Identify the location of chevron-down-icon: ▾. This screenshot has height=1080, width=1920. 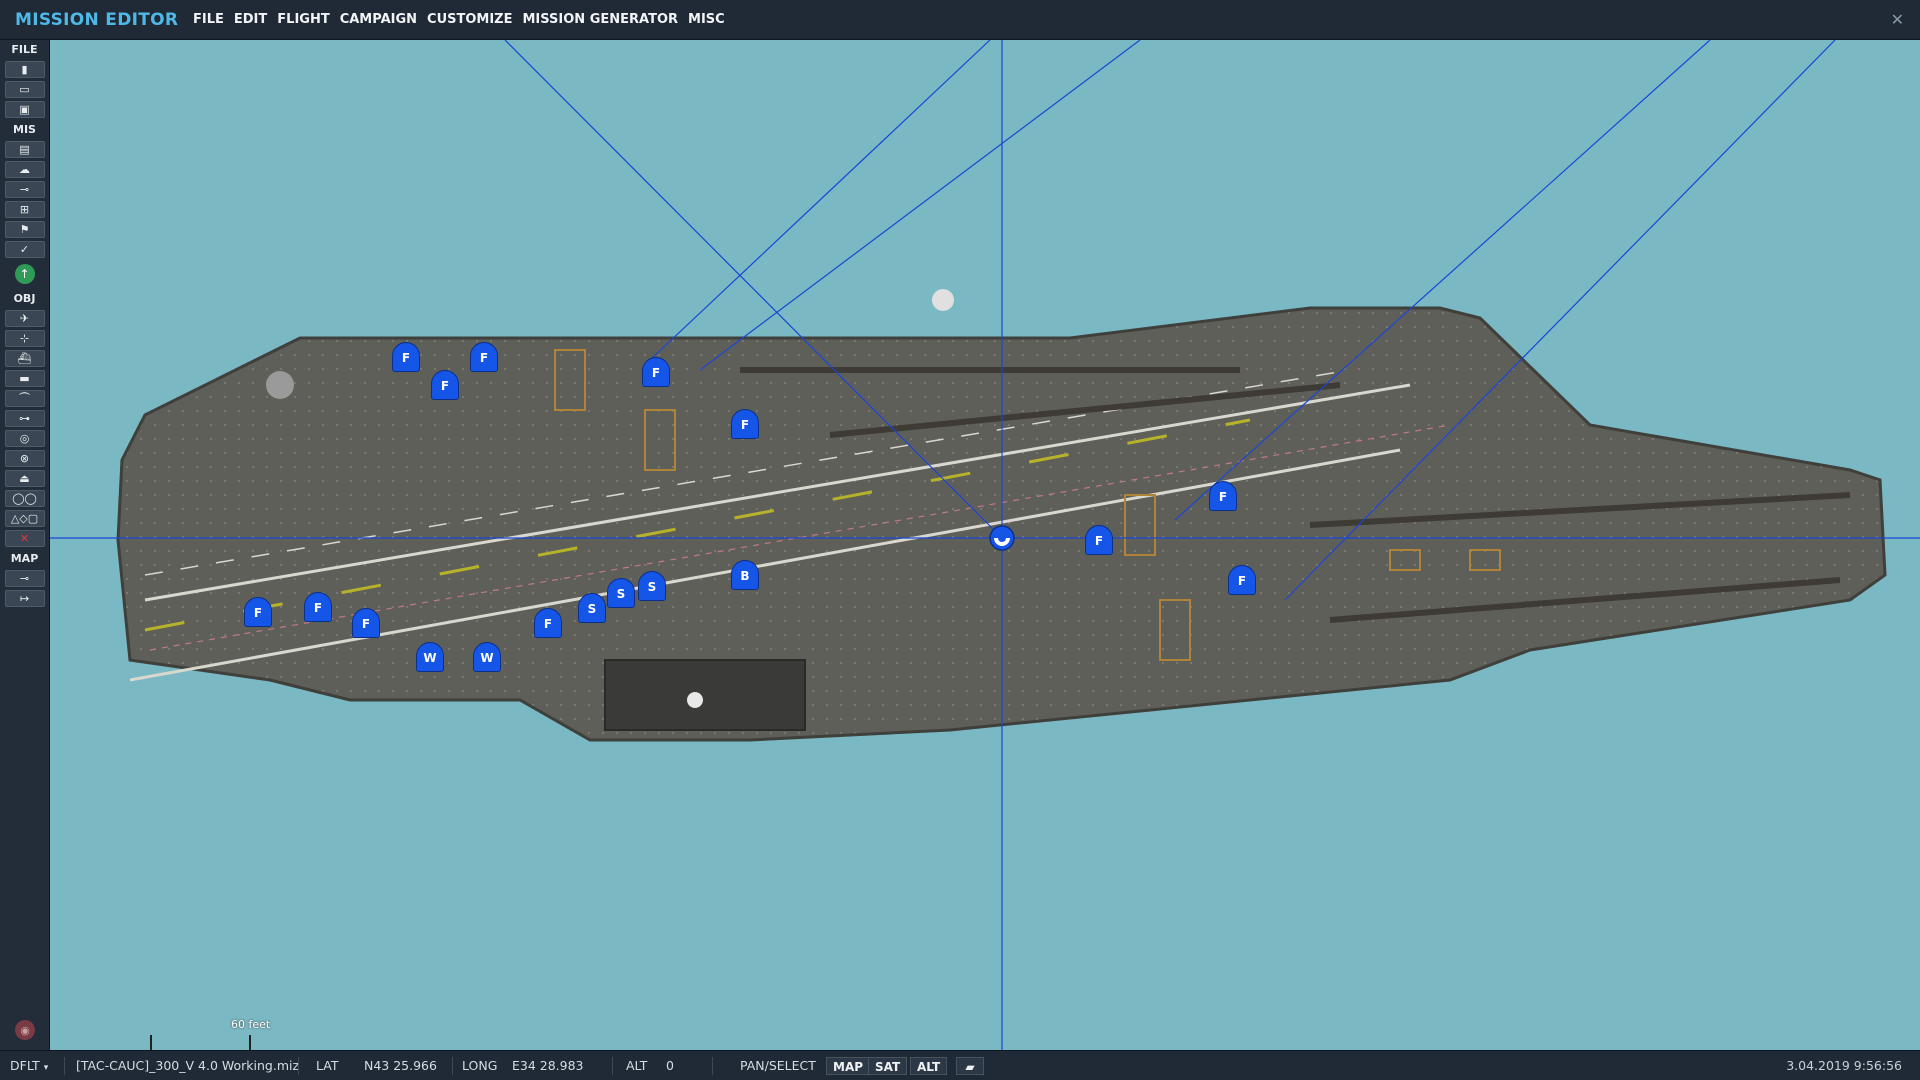
(46, 1068).